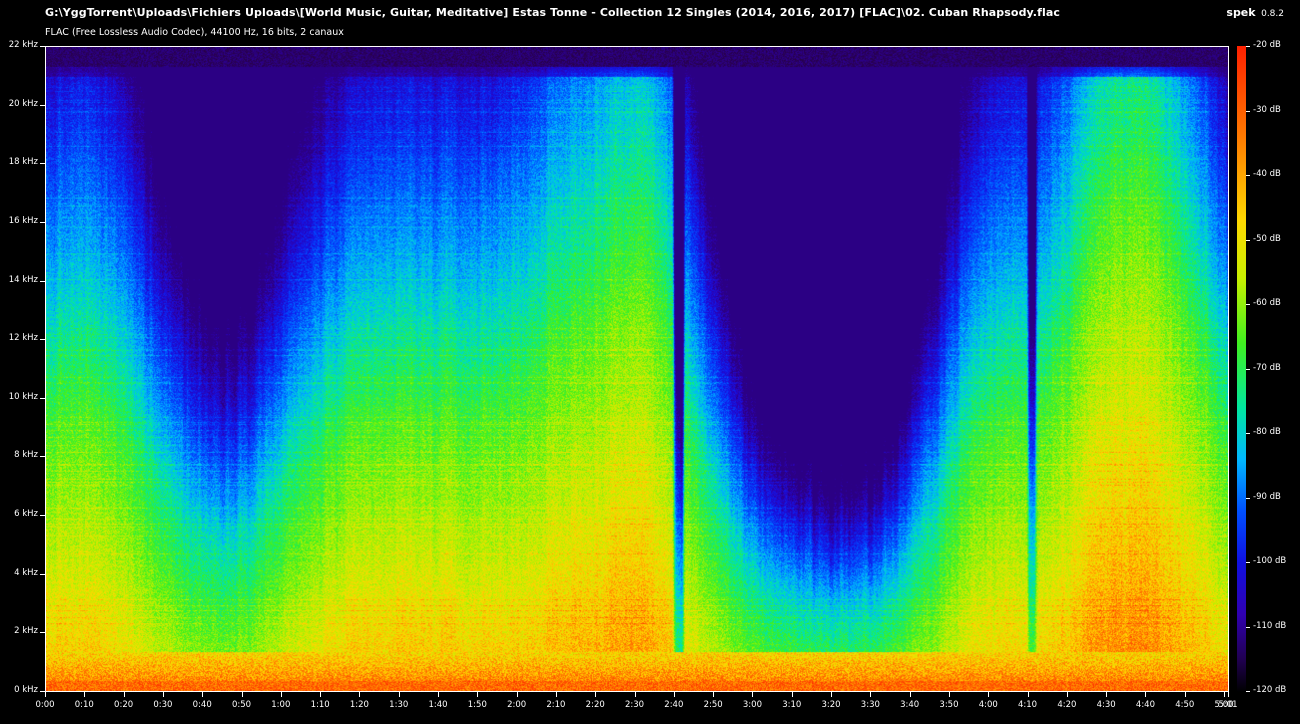 Image resolution: width=1300 pixels, height=724 pixels. Describe the element at coordinates (1267, 109) in the screenshot. I see `db-tick-label: -30 dB` at that location.